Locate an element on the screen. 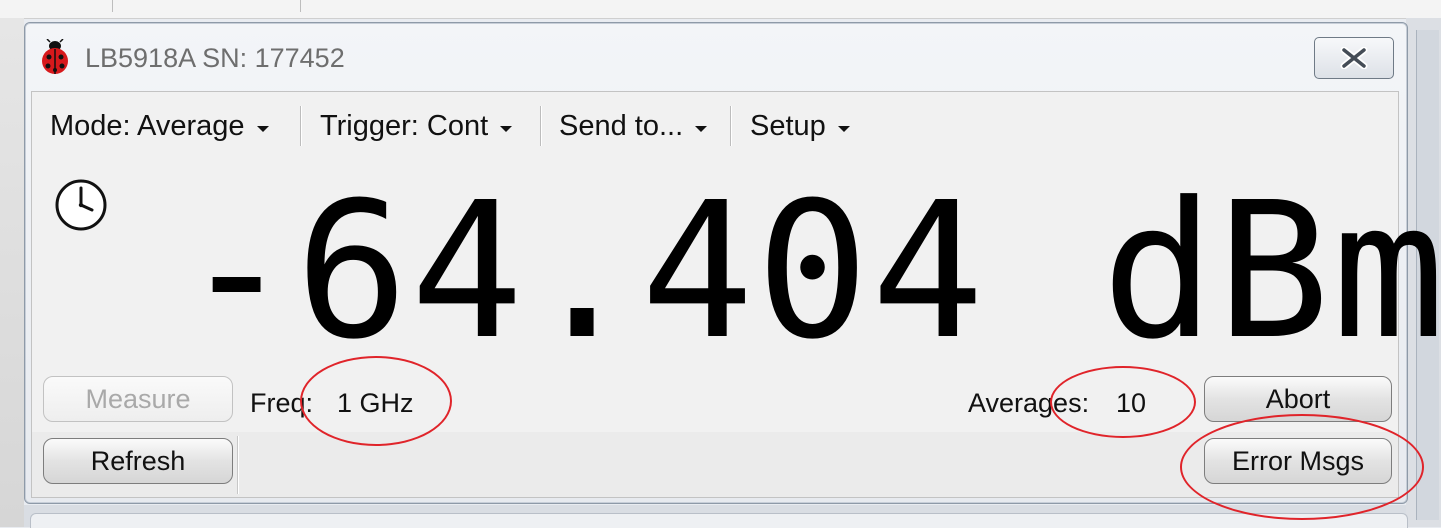 The height and width of the screenshot is (528, 1441). status-divider is located at coordinates (237, 465).